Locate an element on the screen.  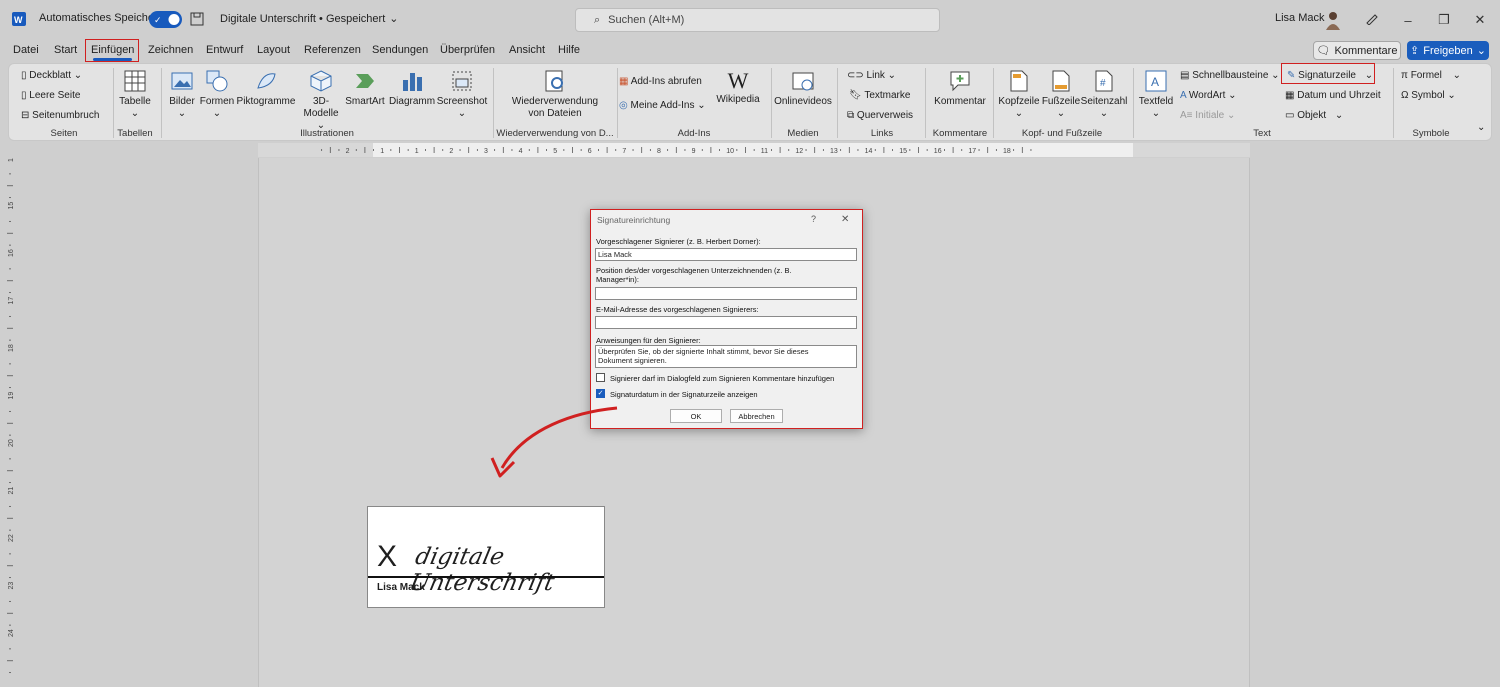
vruler-number: 15 is located at coordinates (11, 206).